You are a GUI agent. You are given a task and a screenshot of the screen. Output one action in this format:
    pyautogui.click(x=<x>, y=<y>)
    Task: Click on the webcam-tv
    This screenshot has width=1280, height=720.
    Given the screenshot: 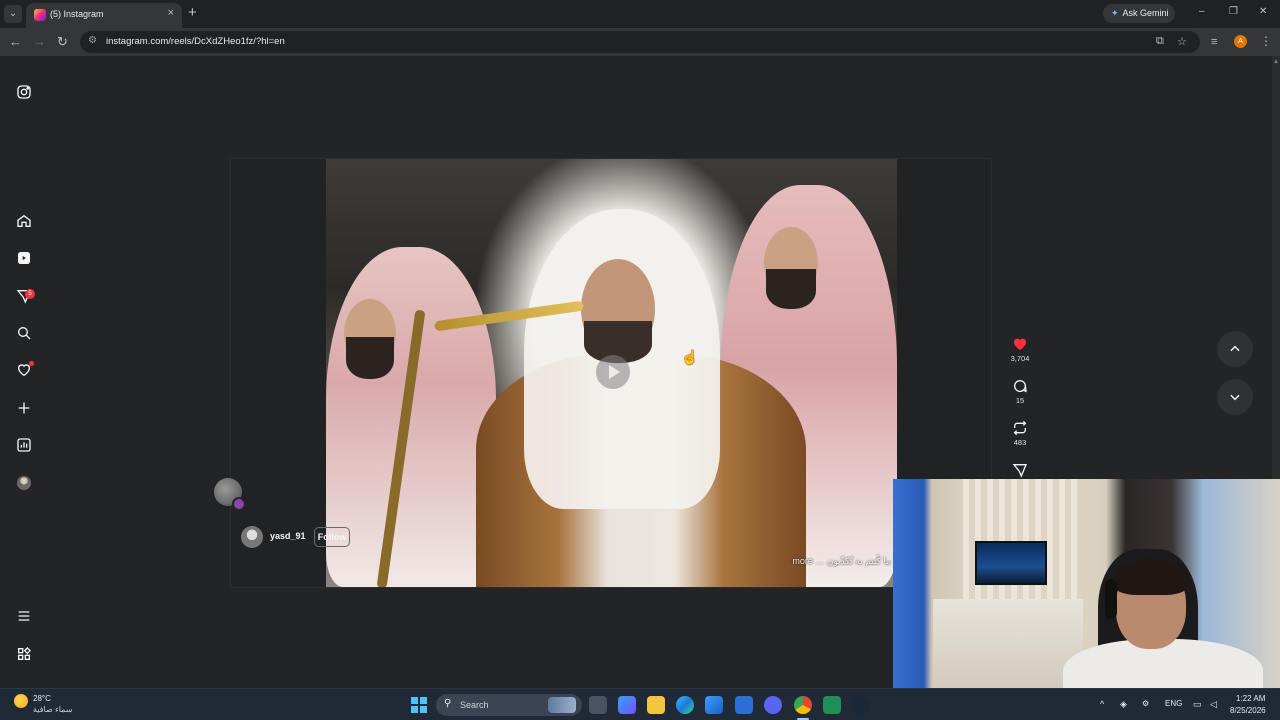 What is the action you would take?
    pyautogui.click(x=1011, y=563)
    